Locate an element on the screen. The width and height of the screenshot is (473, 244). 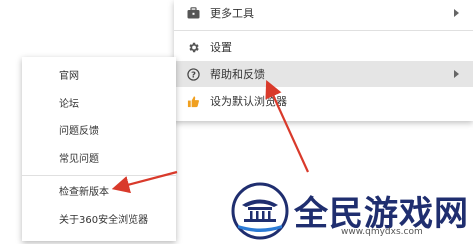
thumbs-up-icon is located at coordinates (193, 101).